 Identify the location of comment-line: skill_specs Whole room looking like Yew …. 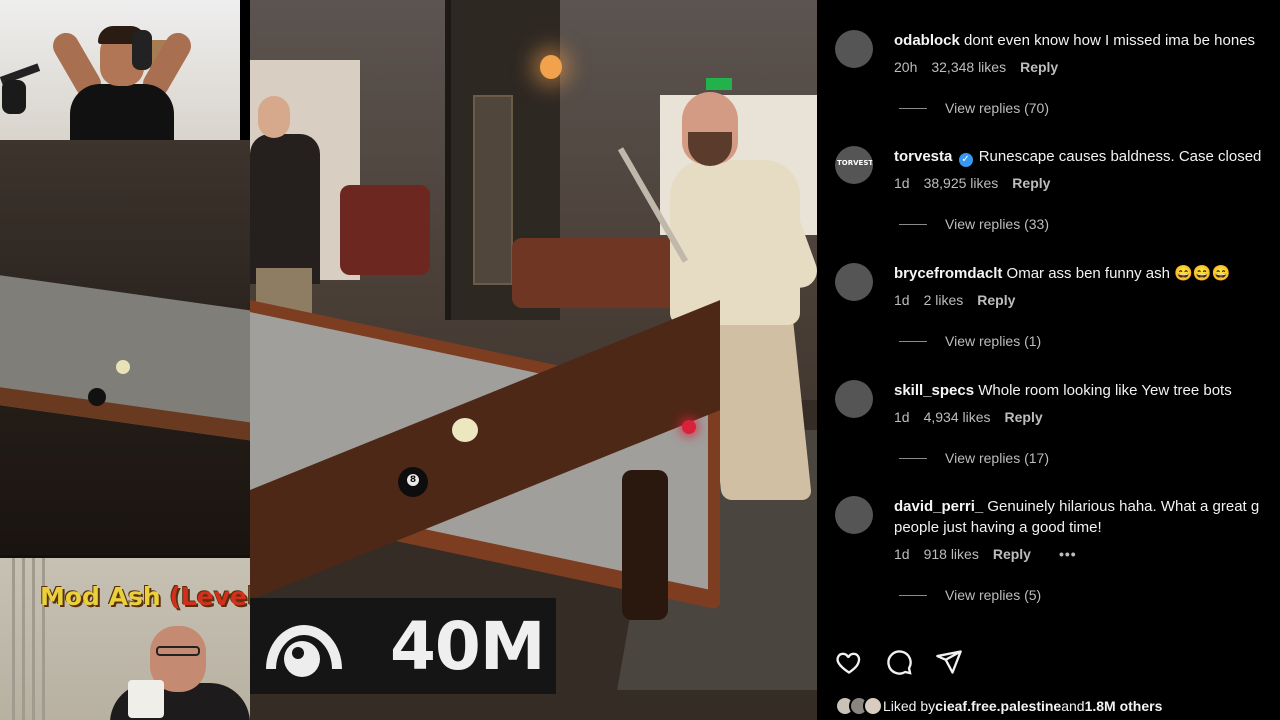
(1087, 390).